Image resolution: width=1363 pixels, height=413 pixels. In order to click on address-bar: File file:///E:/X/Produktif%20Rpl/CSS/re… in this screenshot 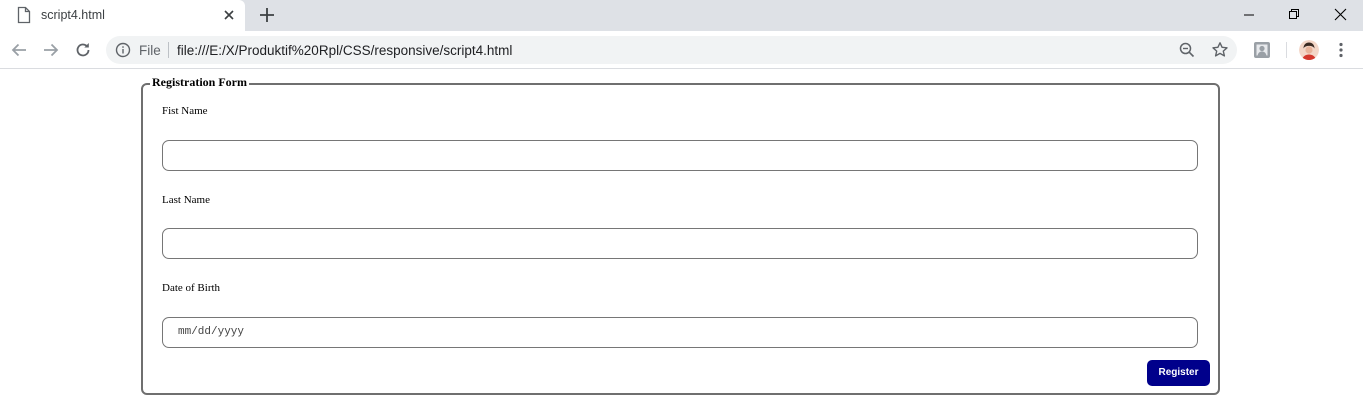, I will do `click(671, 50)`.